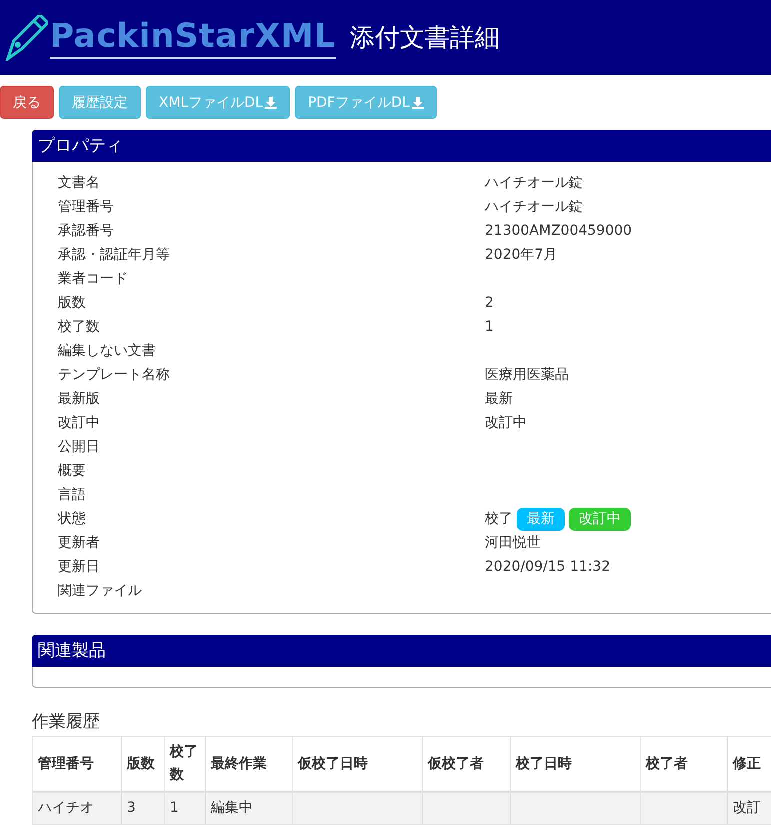  Describe the element at coordinates (489, 327) in the screenshot. I see `property-value: 1` at that location.